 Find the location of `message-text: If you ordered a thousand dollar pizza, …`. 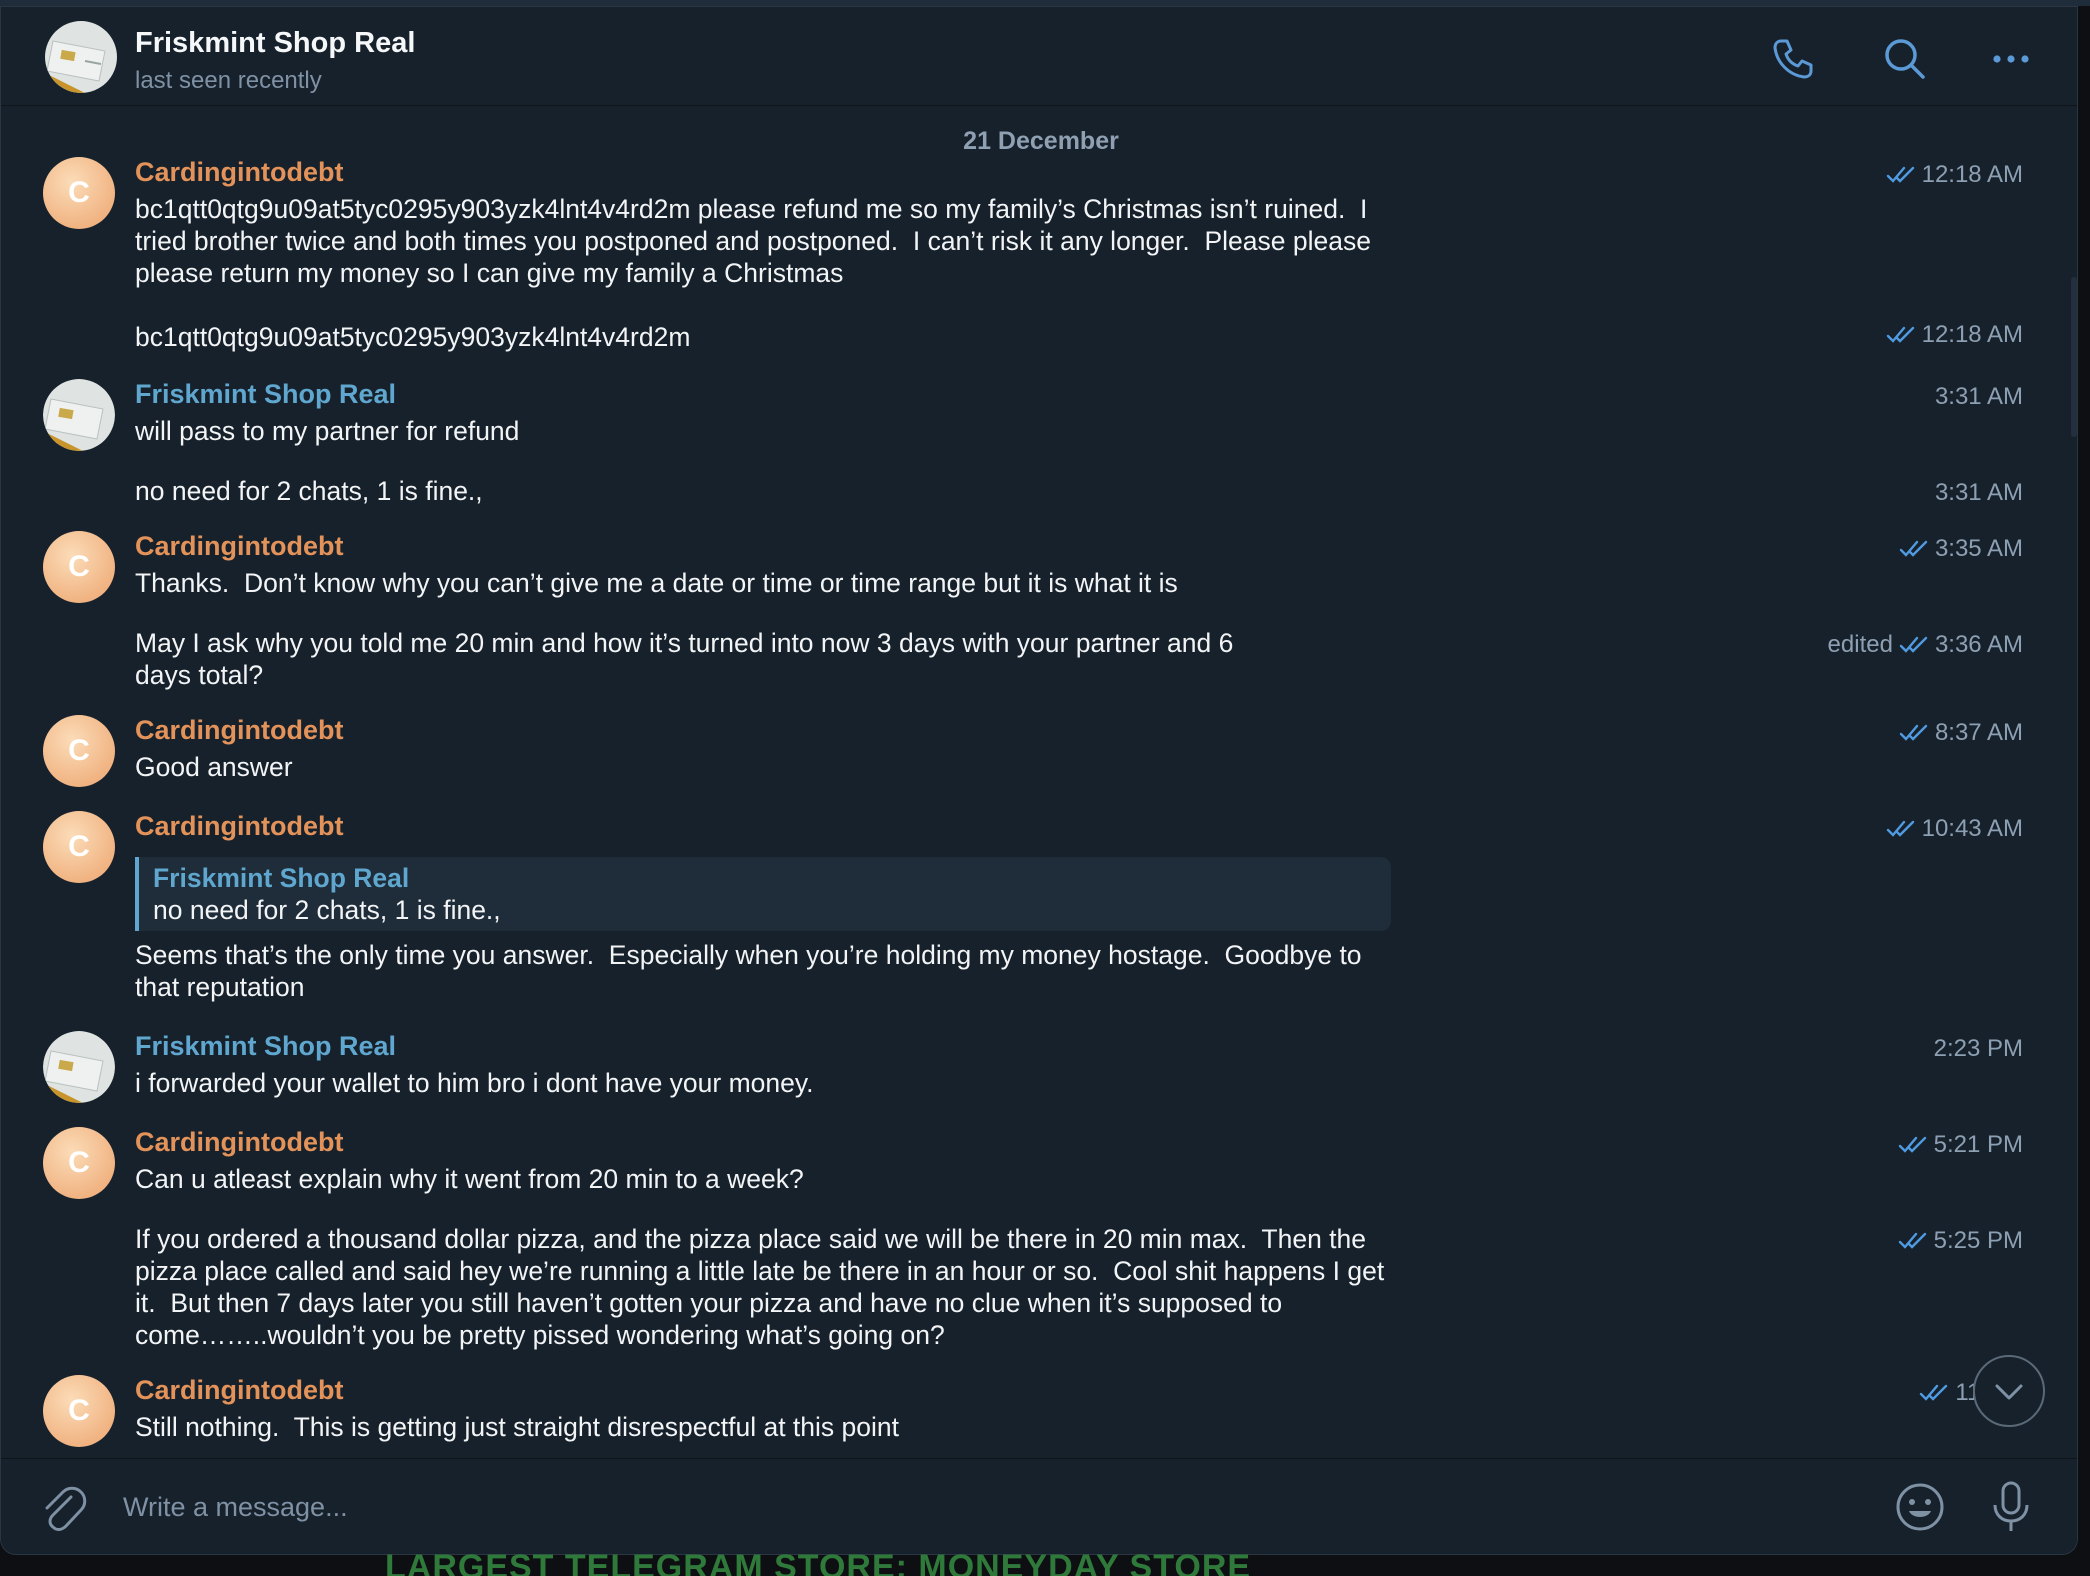

message-text: If you ordered a thousand dollar pizza, … is located at coordinates (763, 1287).